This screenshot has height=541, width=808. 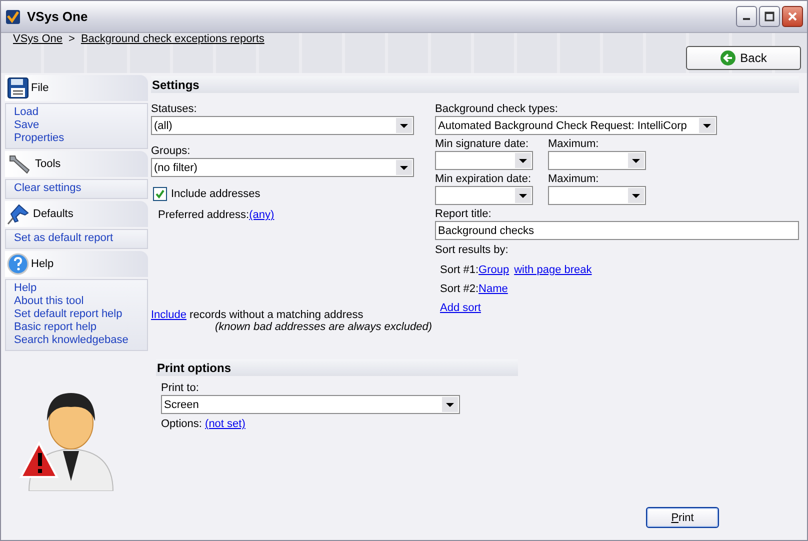 What do you see at coordinates (494, 270) in the screenshot?
I see `sort-field-link: Group` at bounding box center [494, 270].